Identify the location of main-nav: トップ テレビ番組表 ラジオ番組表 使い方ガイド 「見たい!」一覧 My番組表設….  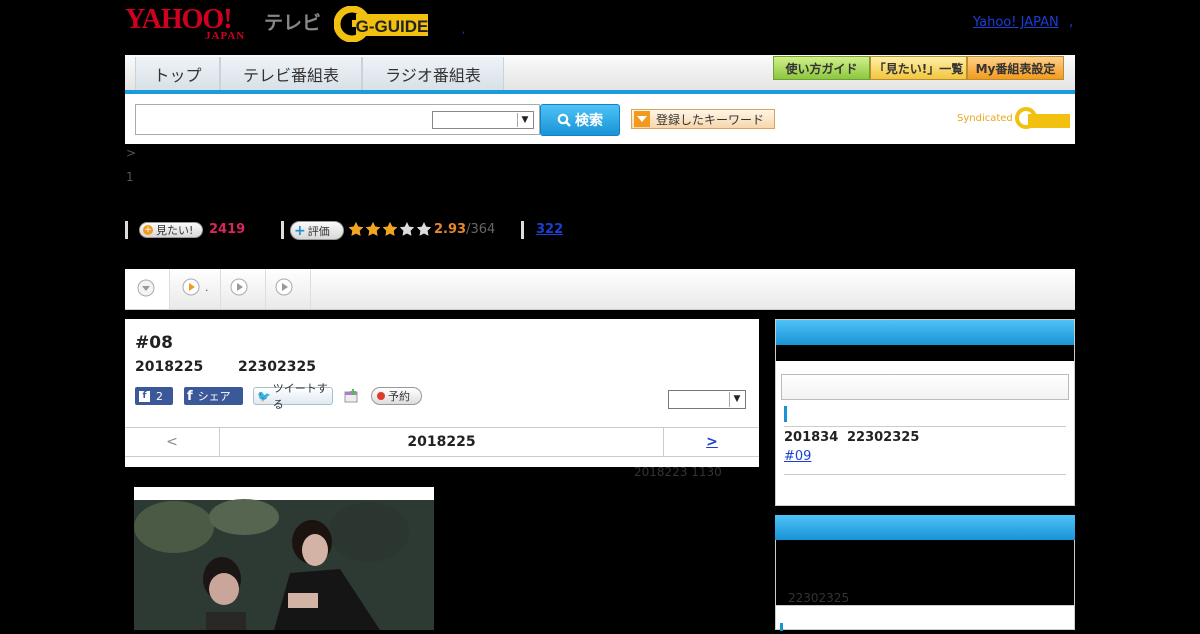
(600, 74).